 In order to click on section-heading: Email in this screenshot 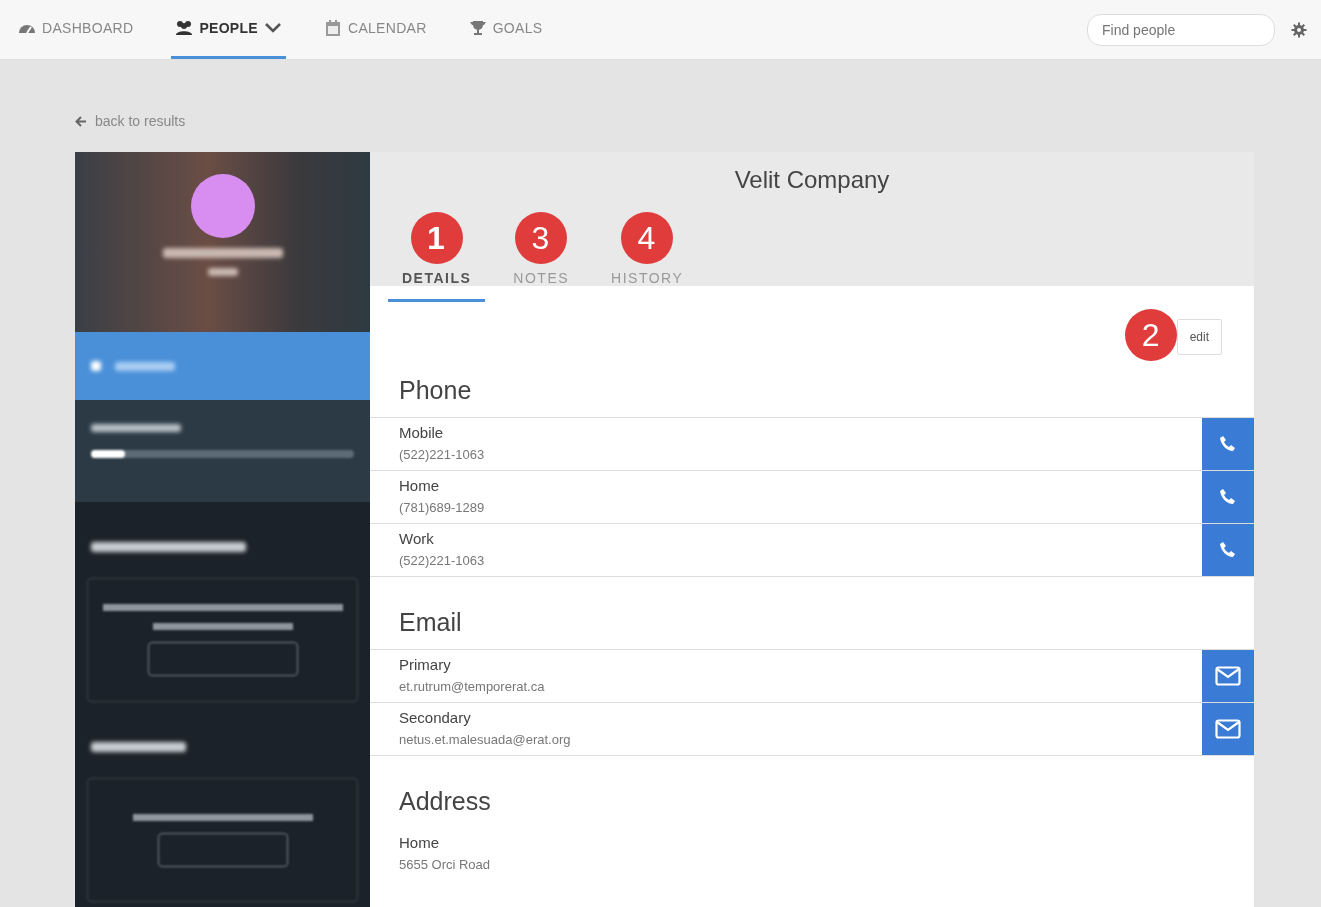, I will do `click(430, 622)`.